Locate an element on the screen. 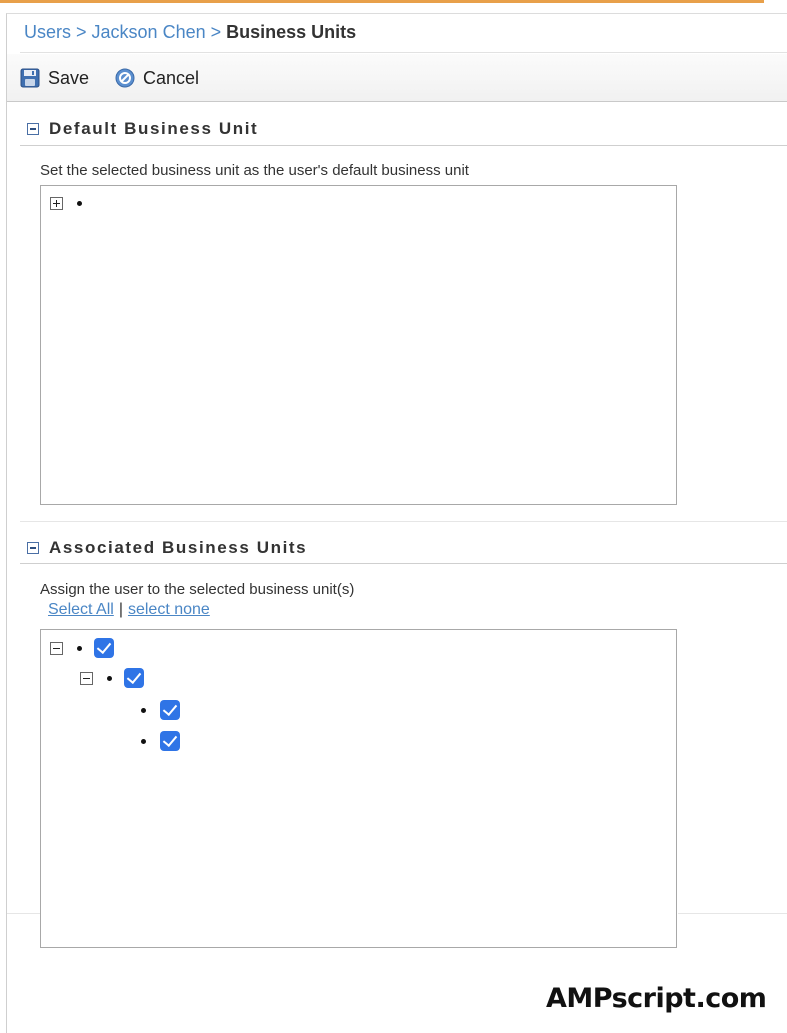  cancel-circle-icon is located at coordinates (125, 78).